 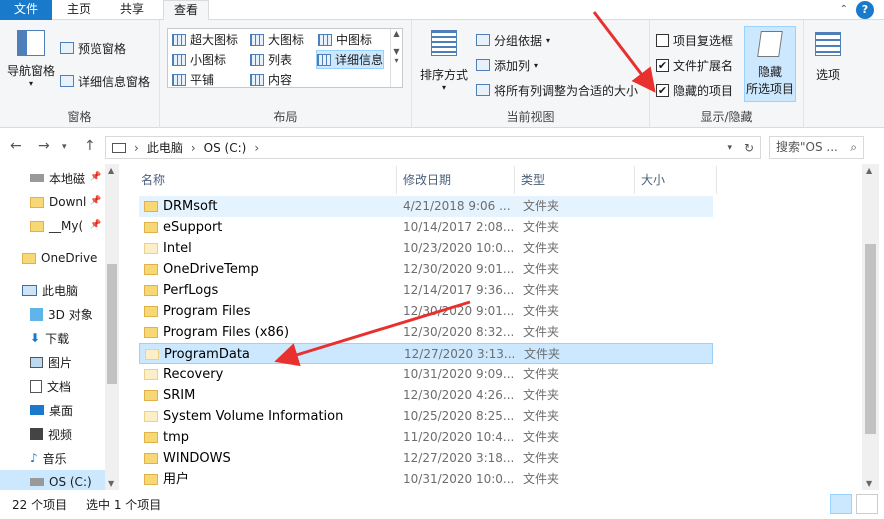 I want to click on refresh-icon: ↻, so click(x=749, y=148).